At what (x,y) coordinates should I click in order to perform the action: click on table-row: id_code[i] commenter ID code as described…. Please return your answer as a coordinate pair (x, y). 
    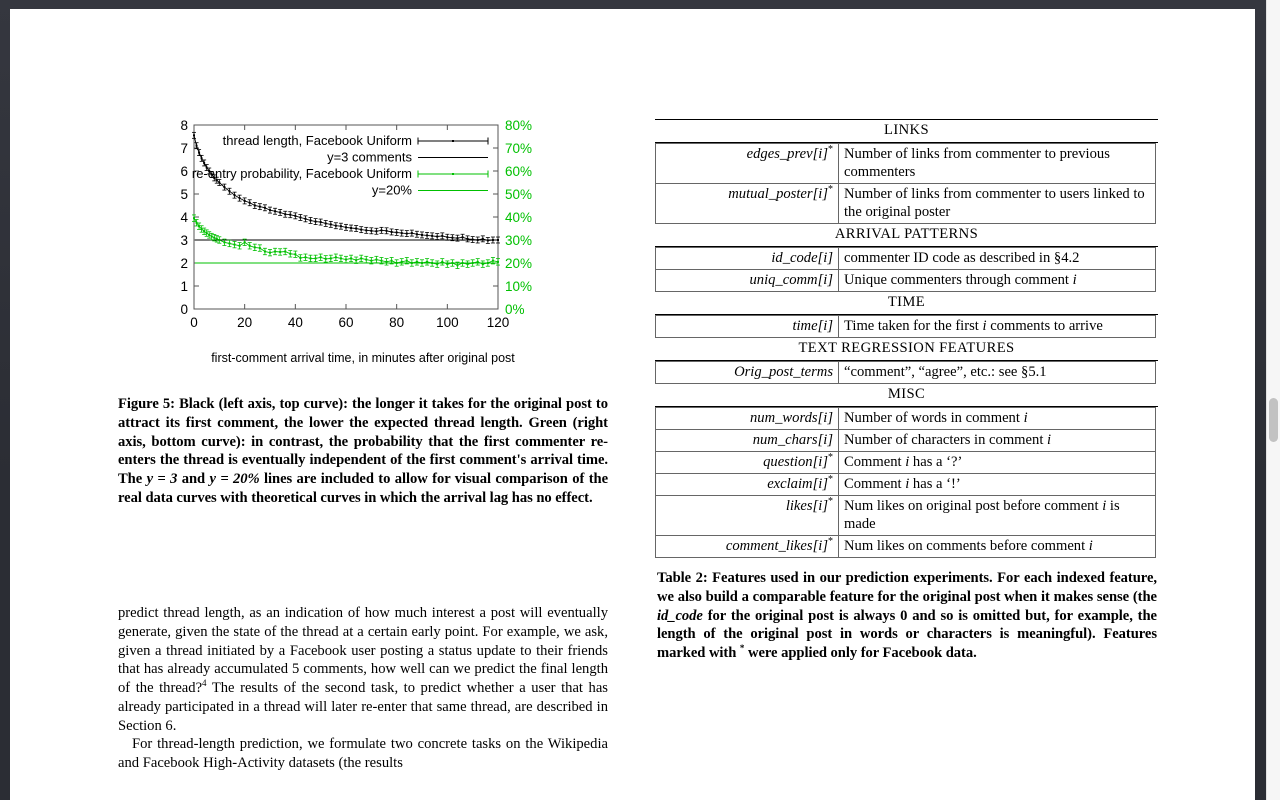
    Looking at the image, I should click on (905, 259).